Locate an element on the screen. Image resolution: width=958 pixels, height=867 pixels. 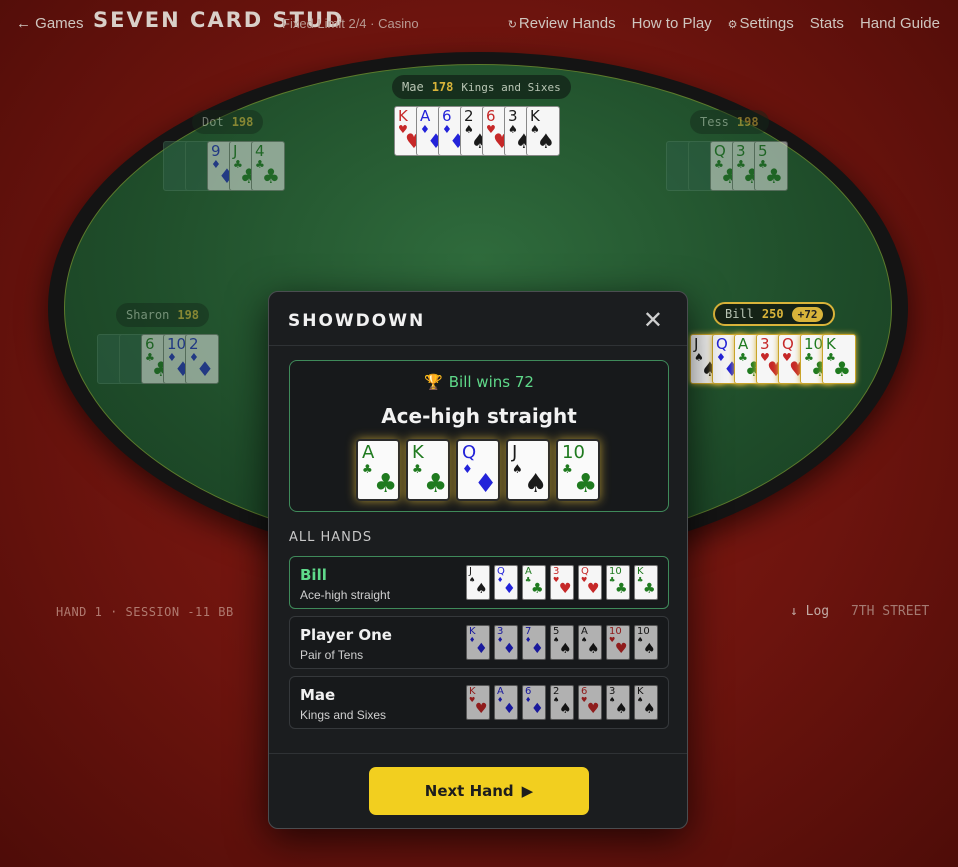
seat-badge-mae: Mae 178 Kings and Sixes is located at coordinates (481, 87).